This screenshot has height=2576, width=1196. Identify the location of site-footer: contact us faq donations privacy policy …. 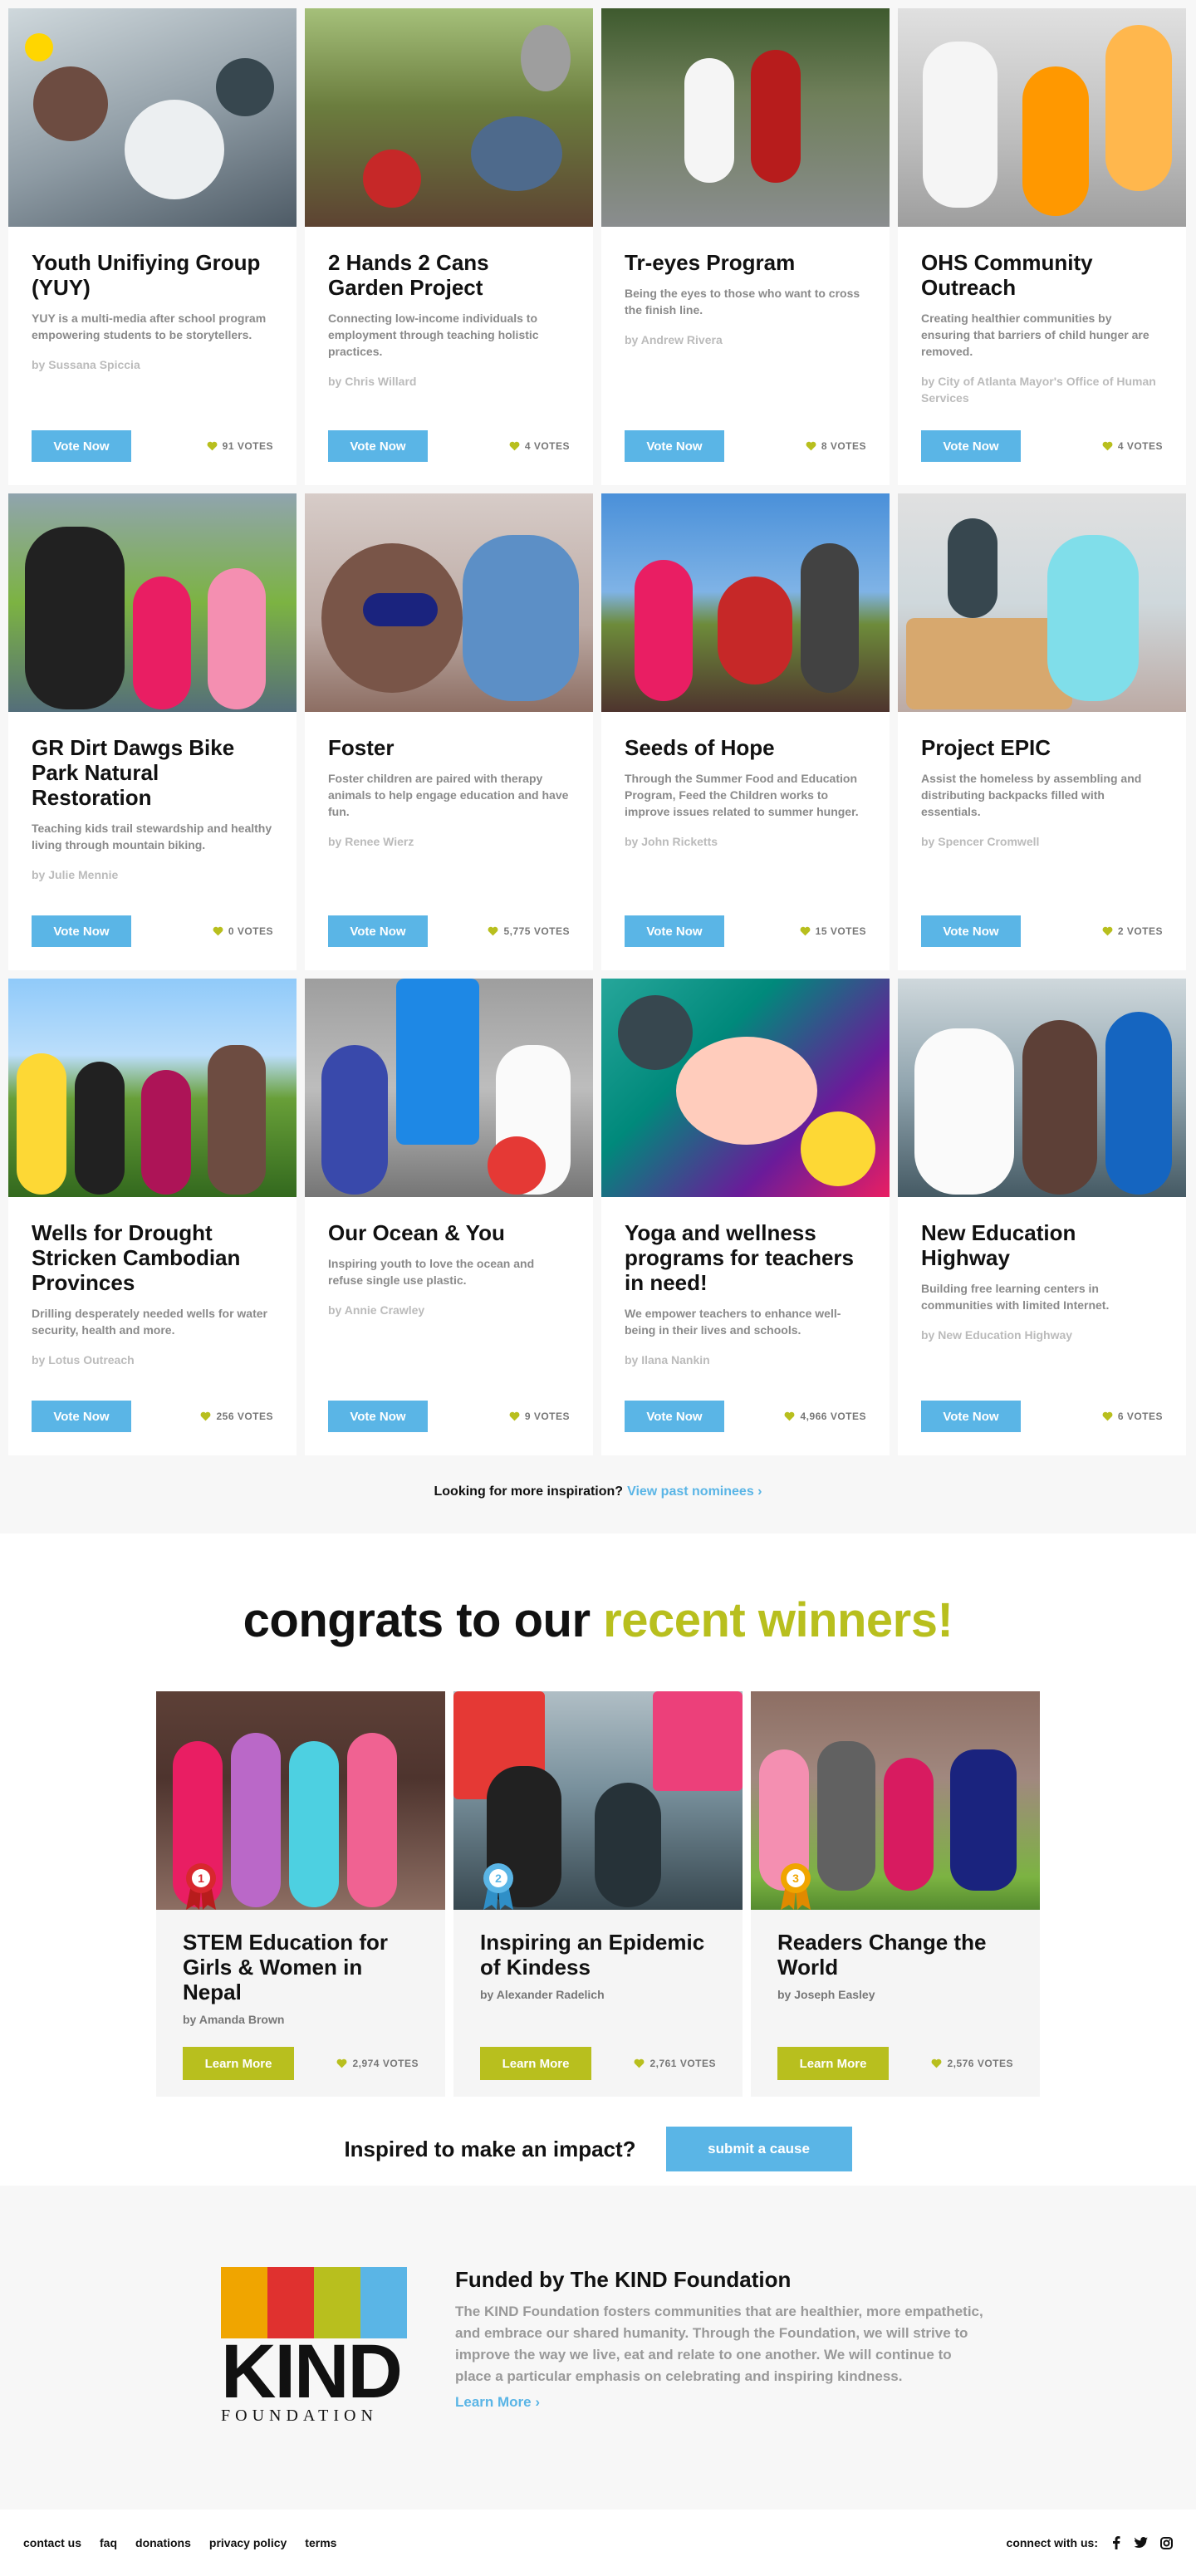
(598, 2543).